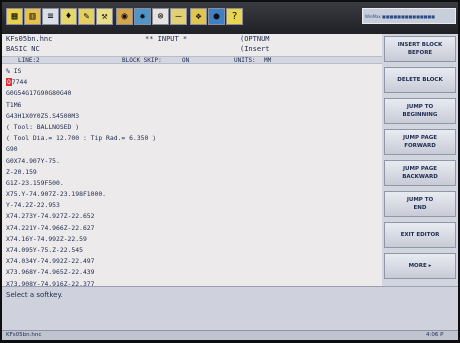 The width and height of the screenshot is (460, 343). What do you see at coordinates (192, 239) in the screenshot?
I see `code-line: X74.16Y-74.992Z-22.59` at bounding box center [192, 239].